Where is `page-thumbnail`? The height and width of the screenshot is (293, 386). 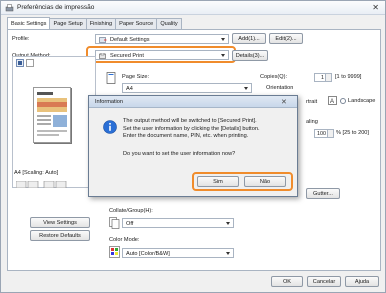
page-thumbnail is located at coordinates (52, 115).